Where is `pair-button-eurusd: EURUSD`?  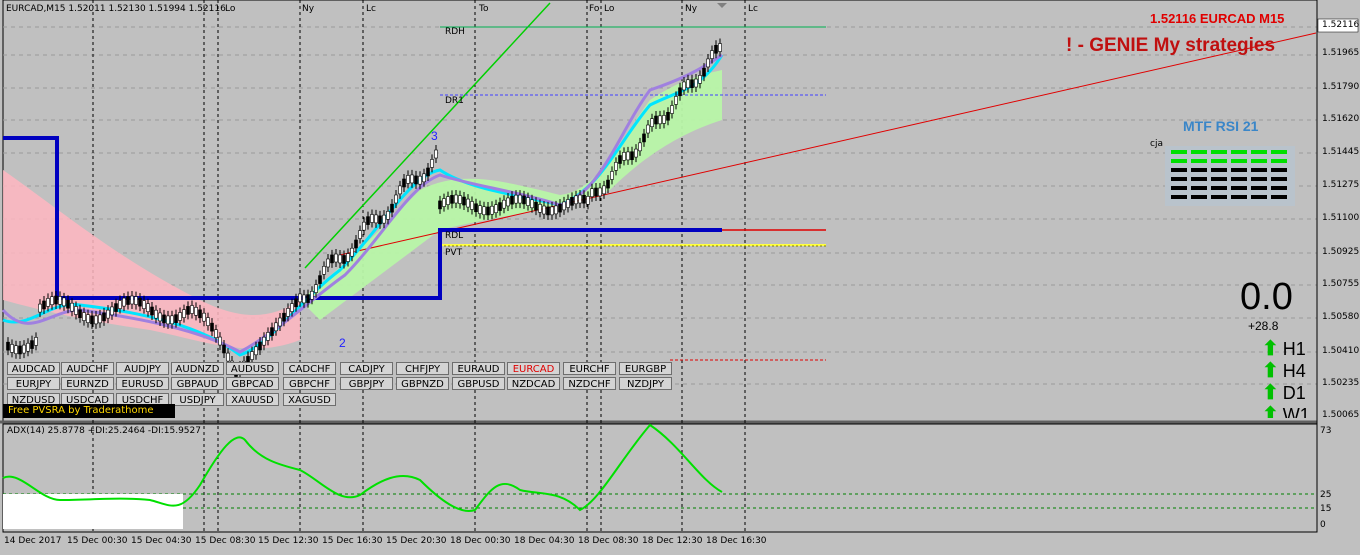
pair-button-eurusd: EURUSD is located at coordinates (142, 383).